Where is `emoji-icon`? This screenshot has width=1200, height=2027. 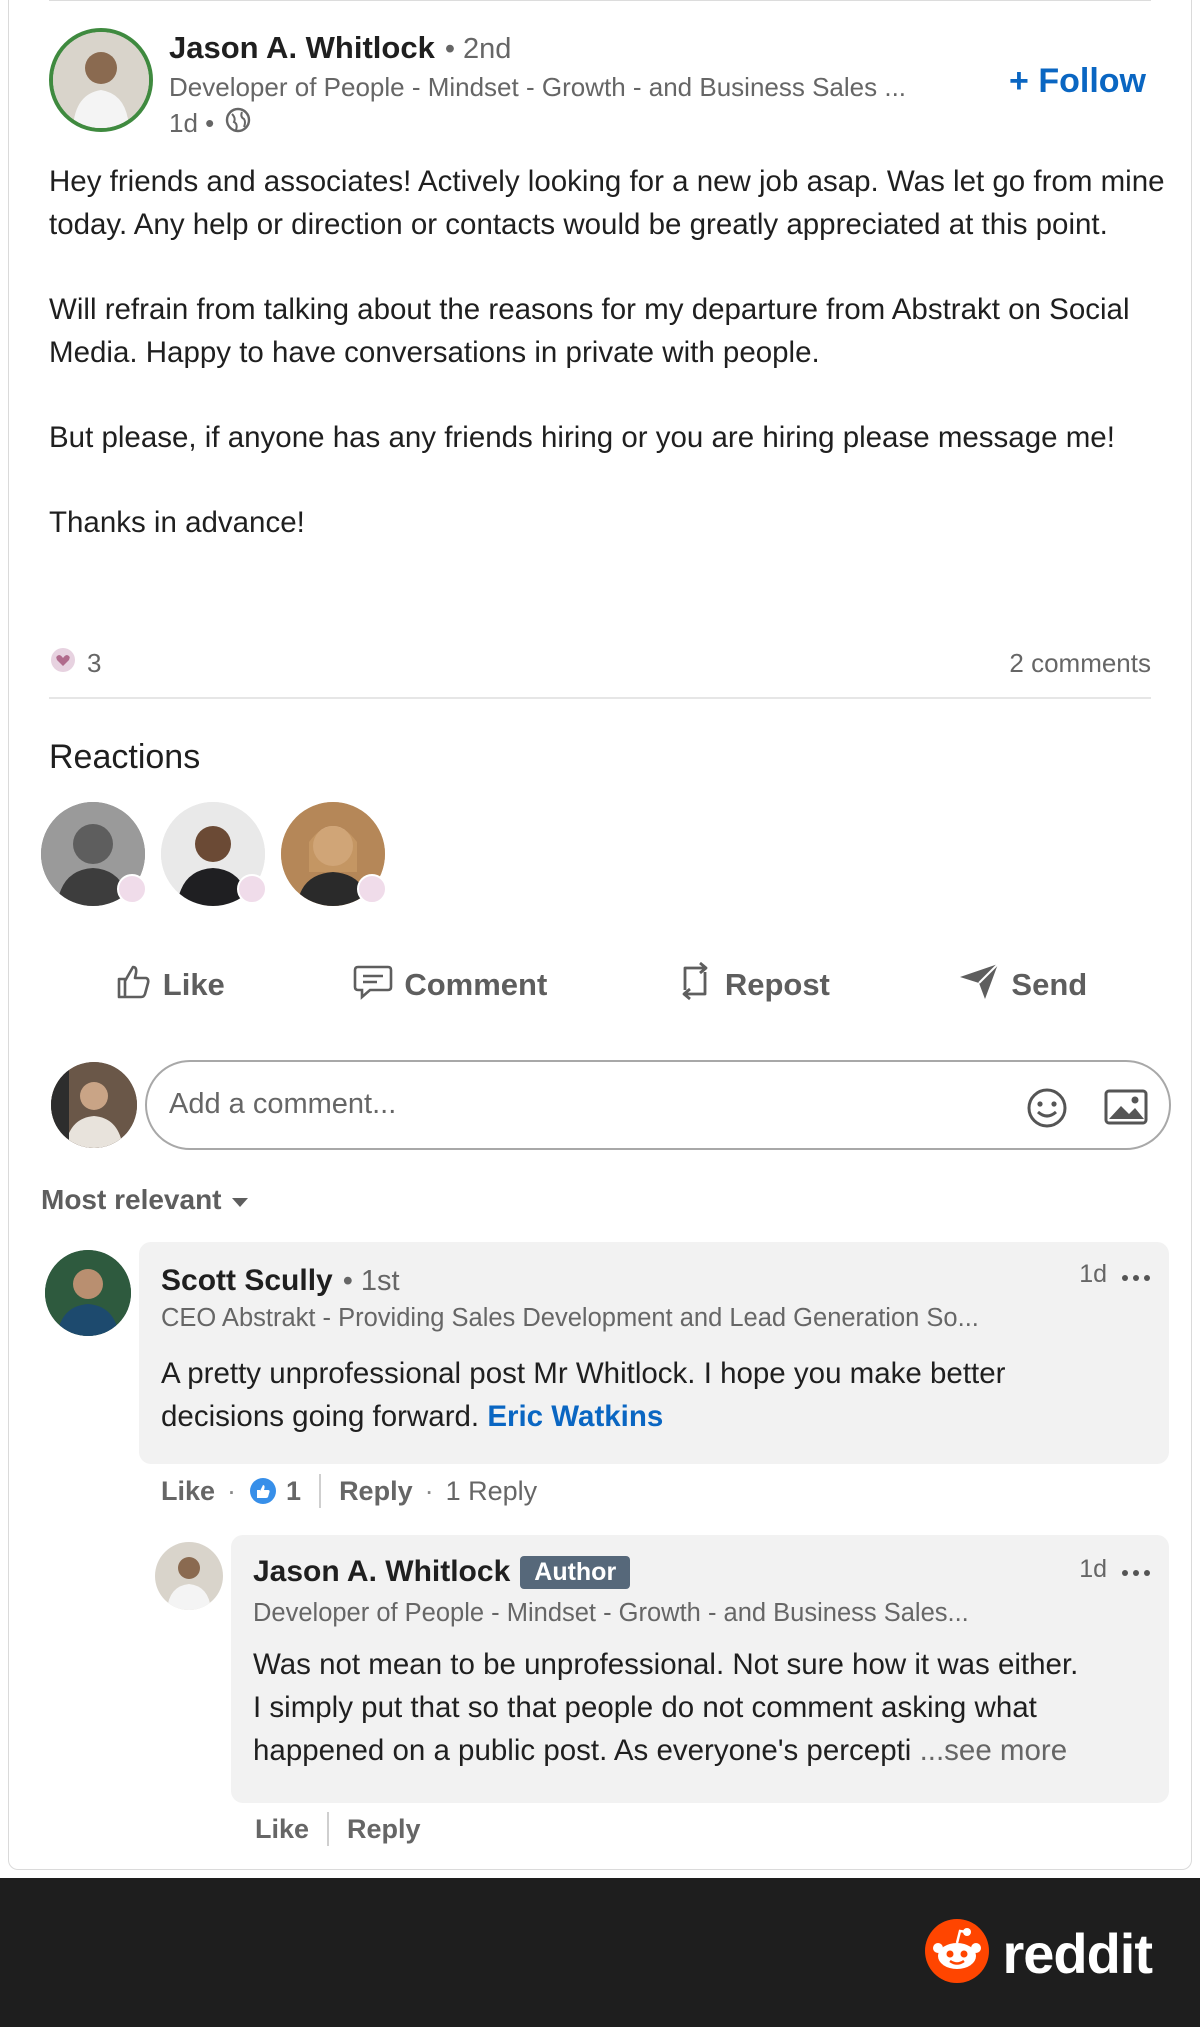
emoji-icon is located at coordinates (1047, 1110).